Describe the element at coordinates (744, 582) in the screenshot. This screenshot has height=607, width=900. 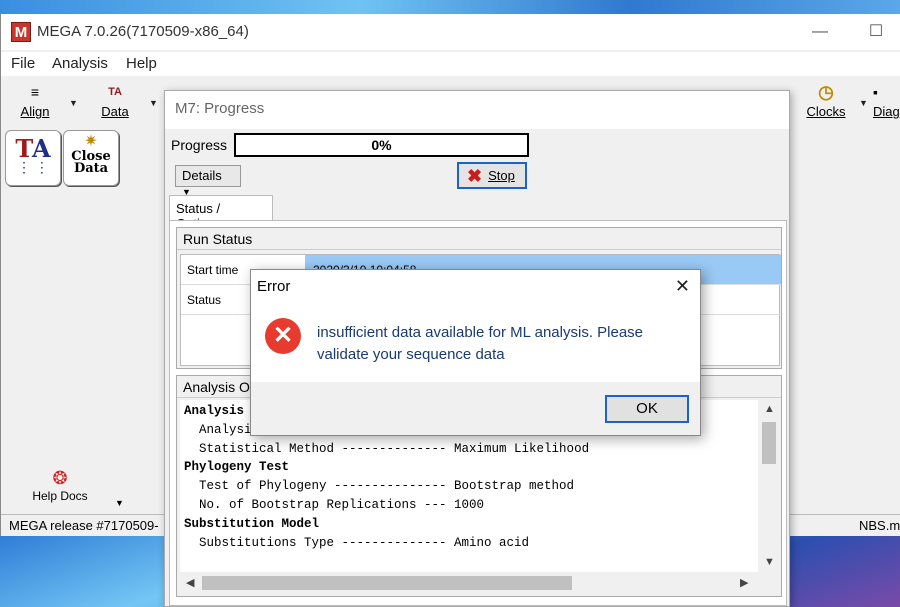
I see `scroll-right-icon: ▶` at that location.